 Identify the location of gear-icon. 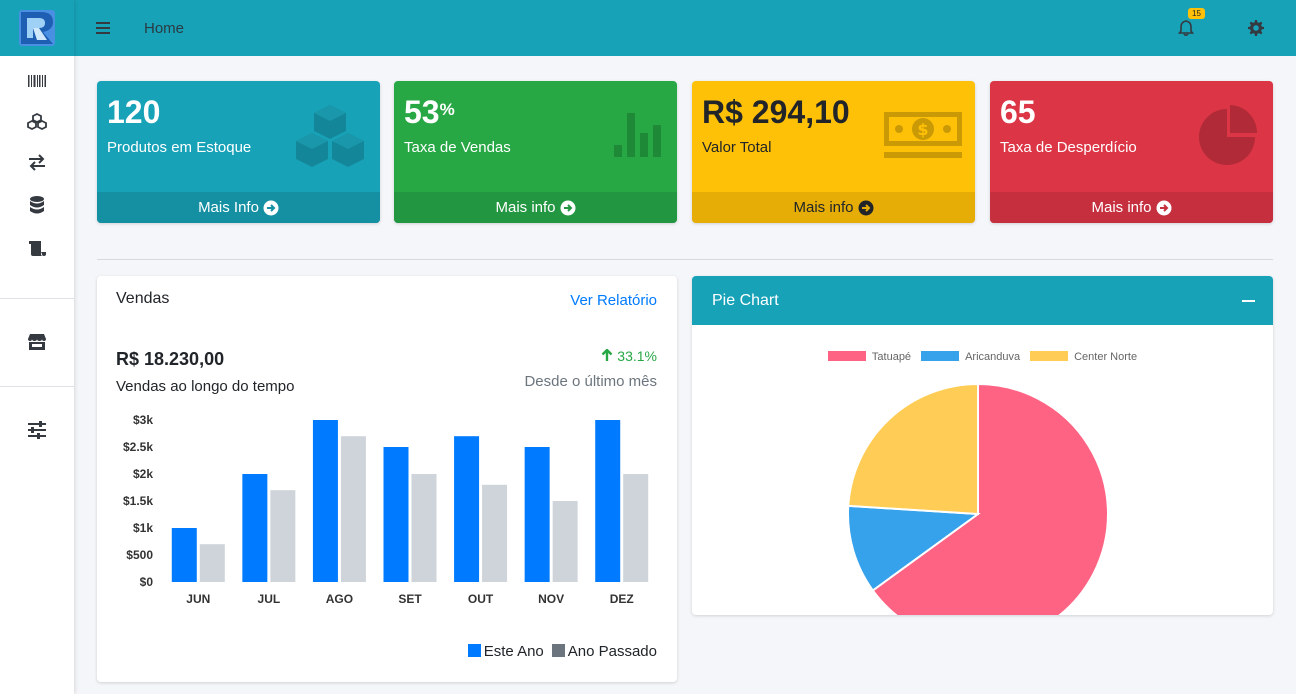
(1256, 28).